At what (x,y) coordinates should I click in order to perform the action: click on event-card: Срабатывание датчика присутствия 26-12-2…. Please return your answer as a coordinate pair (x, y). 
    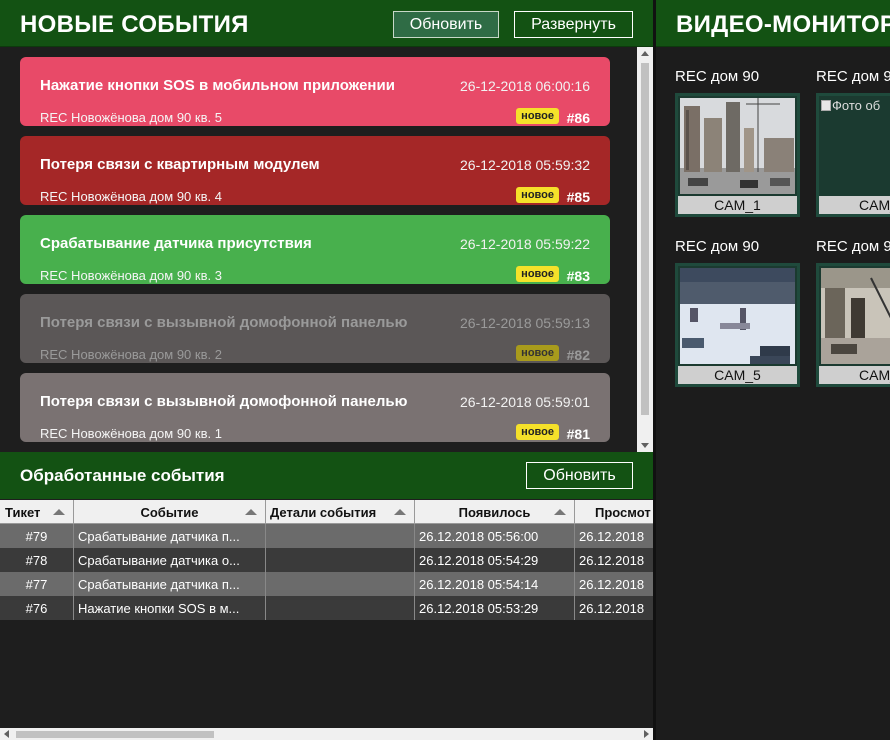
    Looking at the image, I should click on (315, 249).